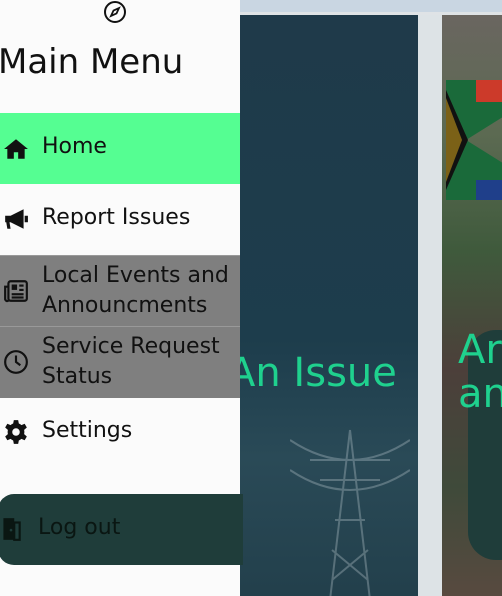 This screenshot has height=596, width=502. Describe the element at coordinates (16, 432) in the screenshot. I see `gear-icon` at that location.